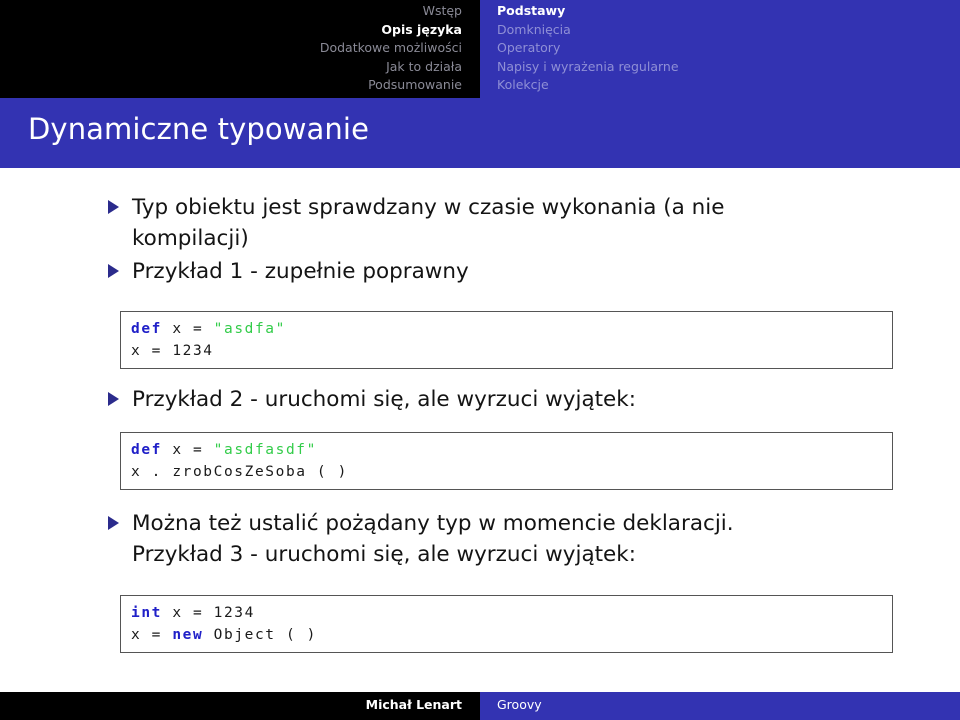  What do you see at coordinates (717, 11) in the screenshot?
I see `nav-item-podstawy: Podstawy` at bounding box center [717, 11].